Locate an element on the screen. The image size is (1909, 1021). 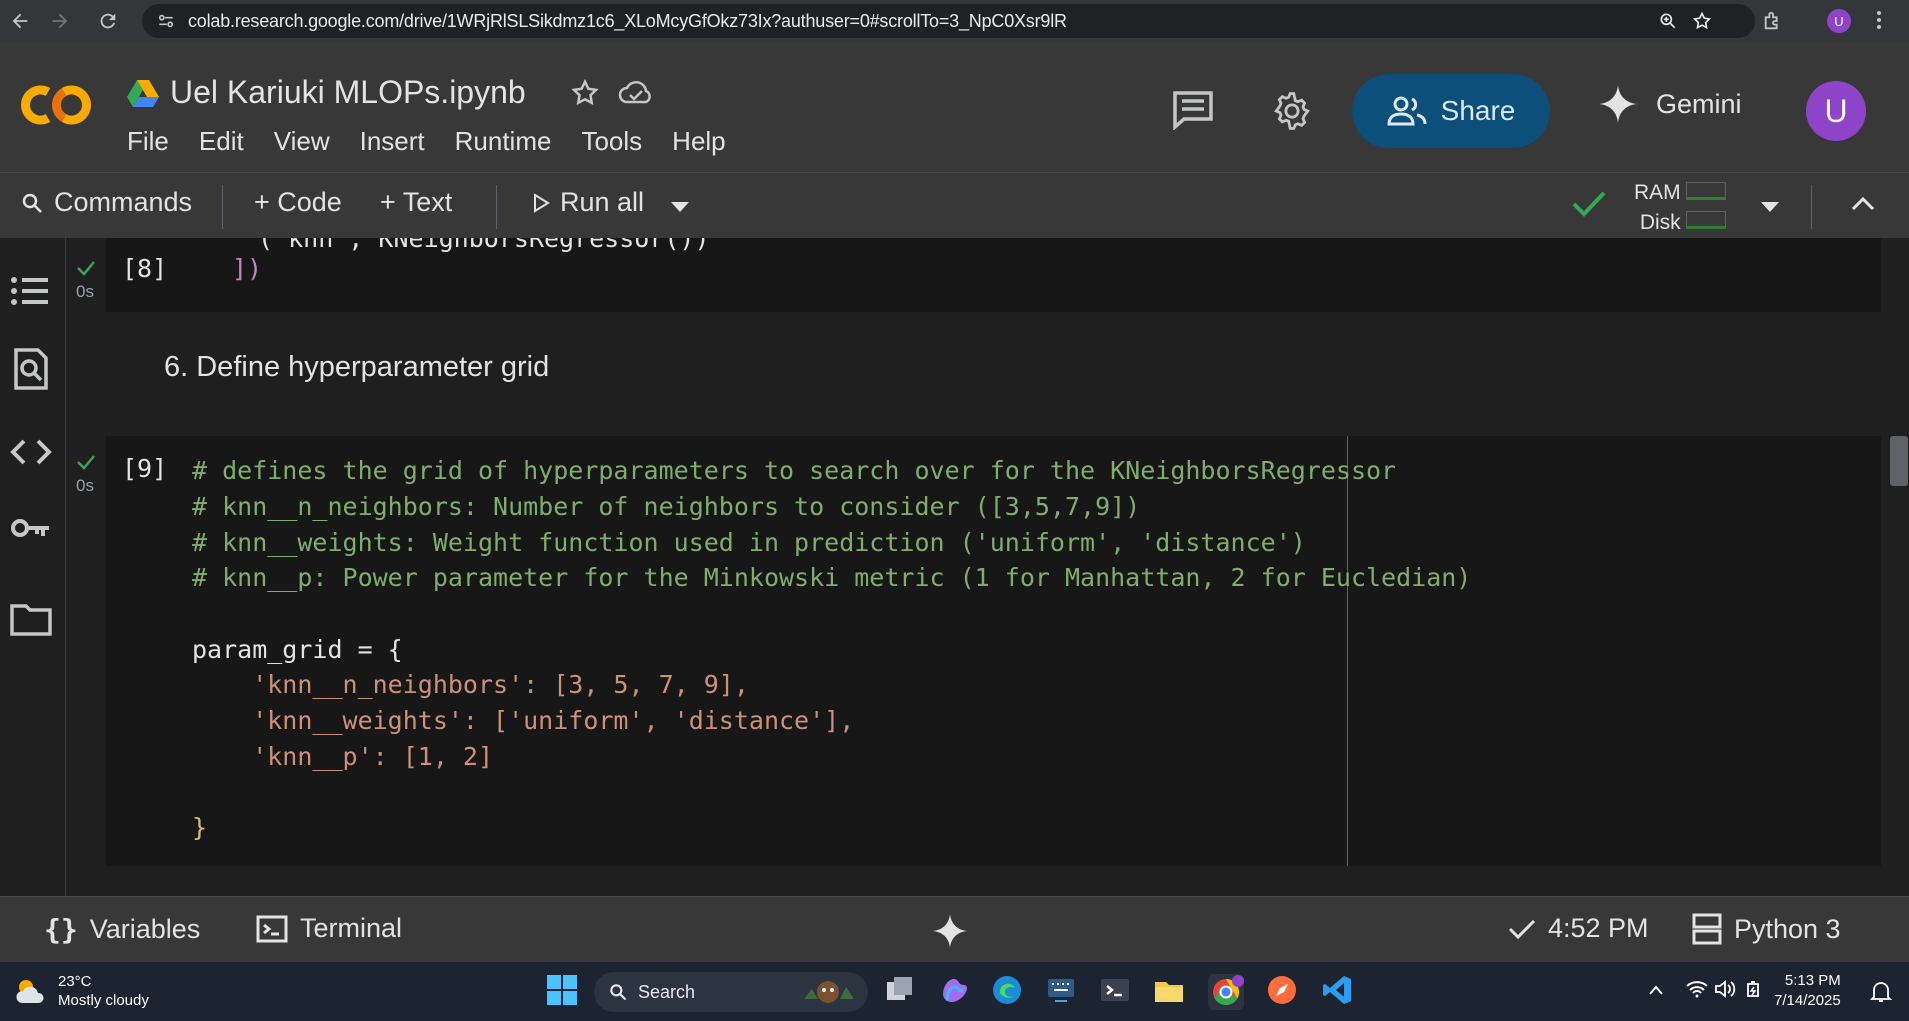
run-all-label: Run all is located at coordinates (602, 202).